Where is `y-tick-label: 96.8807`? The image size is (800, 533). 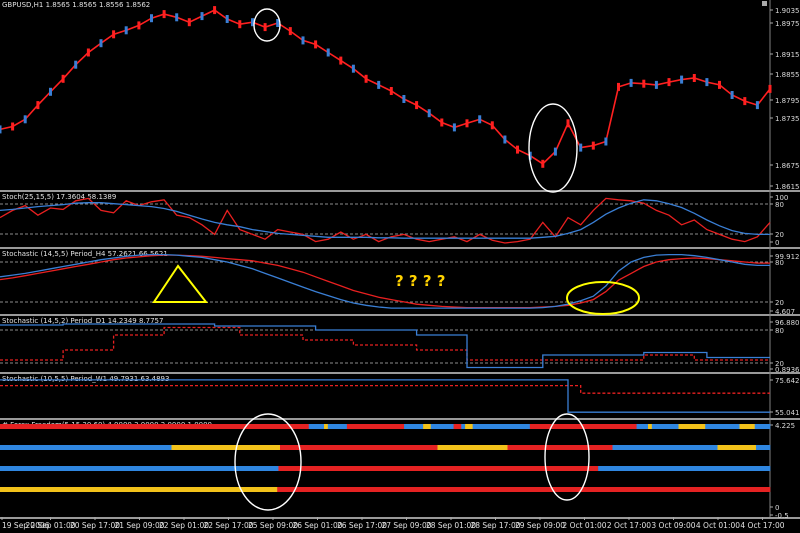
y-tick-label: 96.8807 is located at coordinates (787, 323).